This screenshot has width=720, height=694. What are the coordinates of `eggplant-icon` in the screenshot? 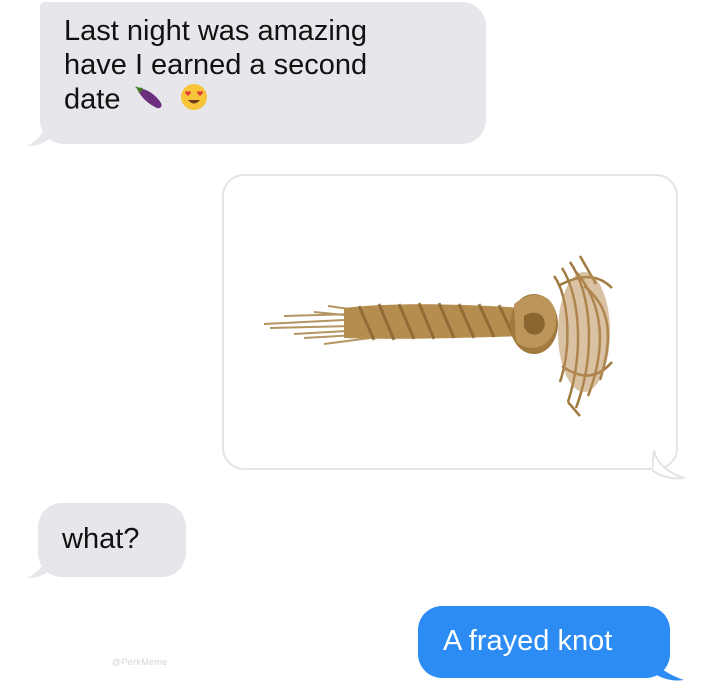 It's located at (150, 101).